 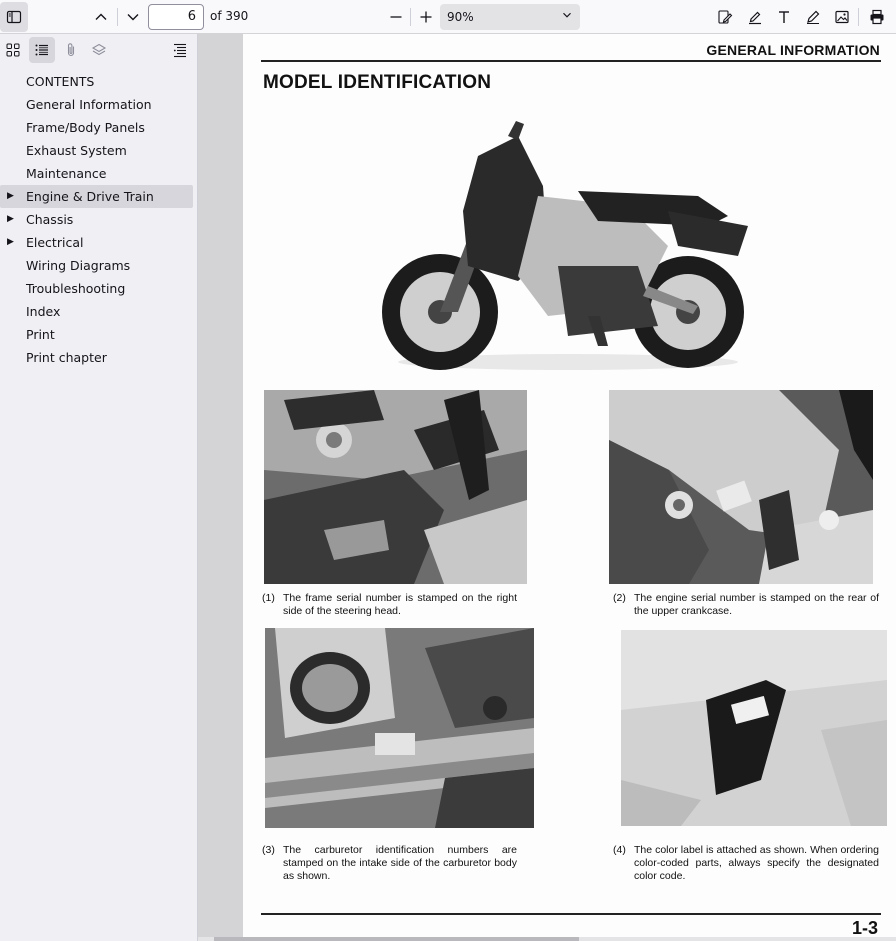 I want to click on chevron-up-icon, so click(x=101, y=16).